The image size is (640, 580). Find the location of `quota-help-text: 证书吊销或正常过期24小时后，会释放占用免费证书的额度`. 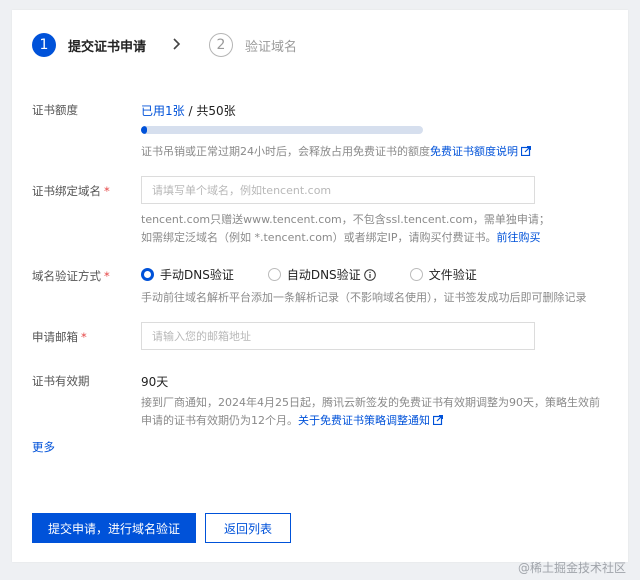

quota-help-text: 证书吊销或正常过期24小时后，会释放占用免费证书的额度 is located at coordinates (285, 151).